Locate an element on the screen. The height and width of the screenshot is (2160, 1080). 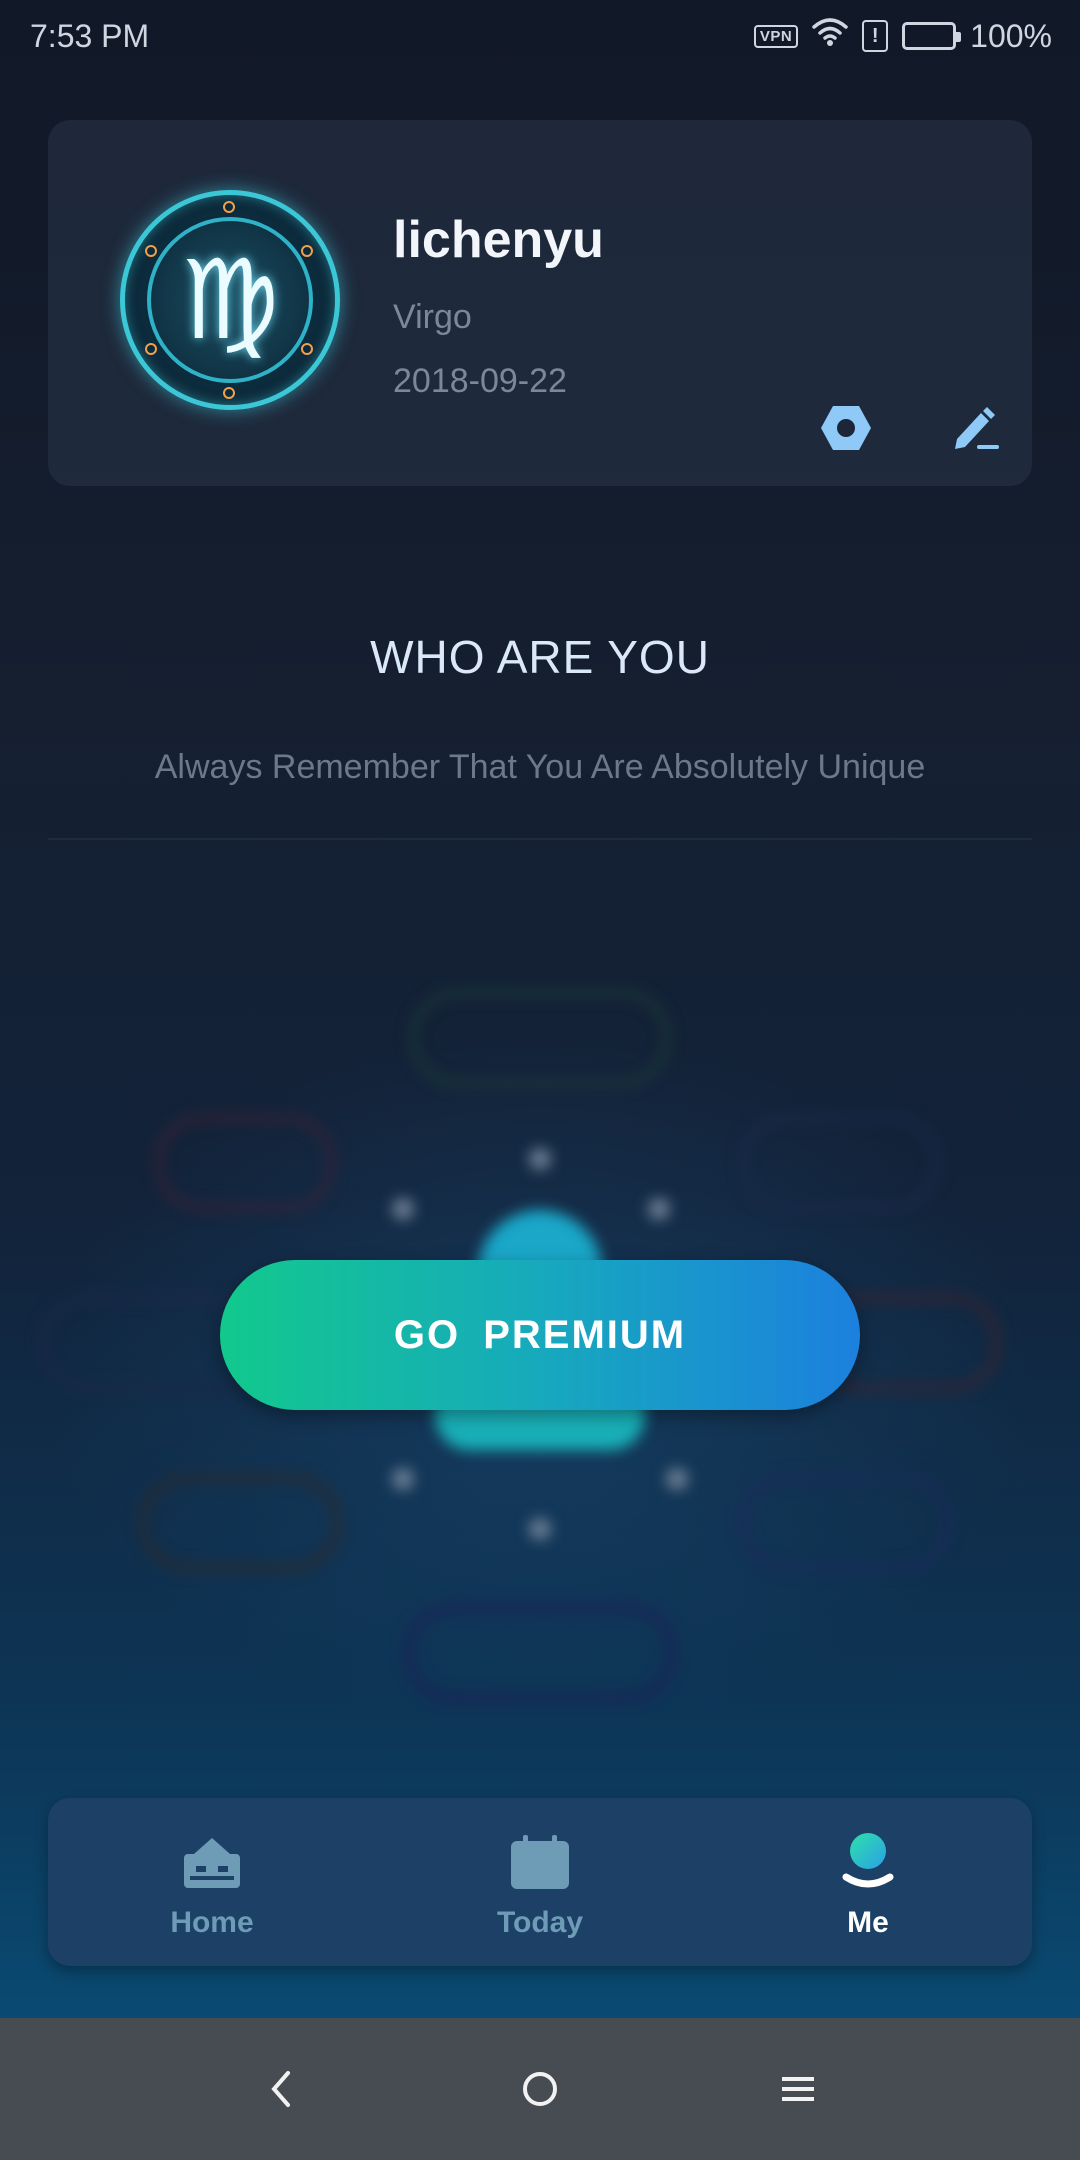
zodiac-sign: Virgo is located at coordinates (432, 317).